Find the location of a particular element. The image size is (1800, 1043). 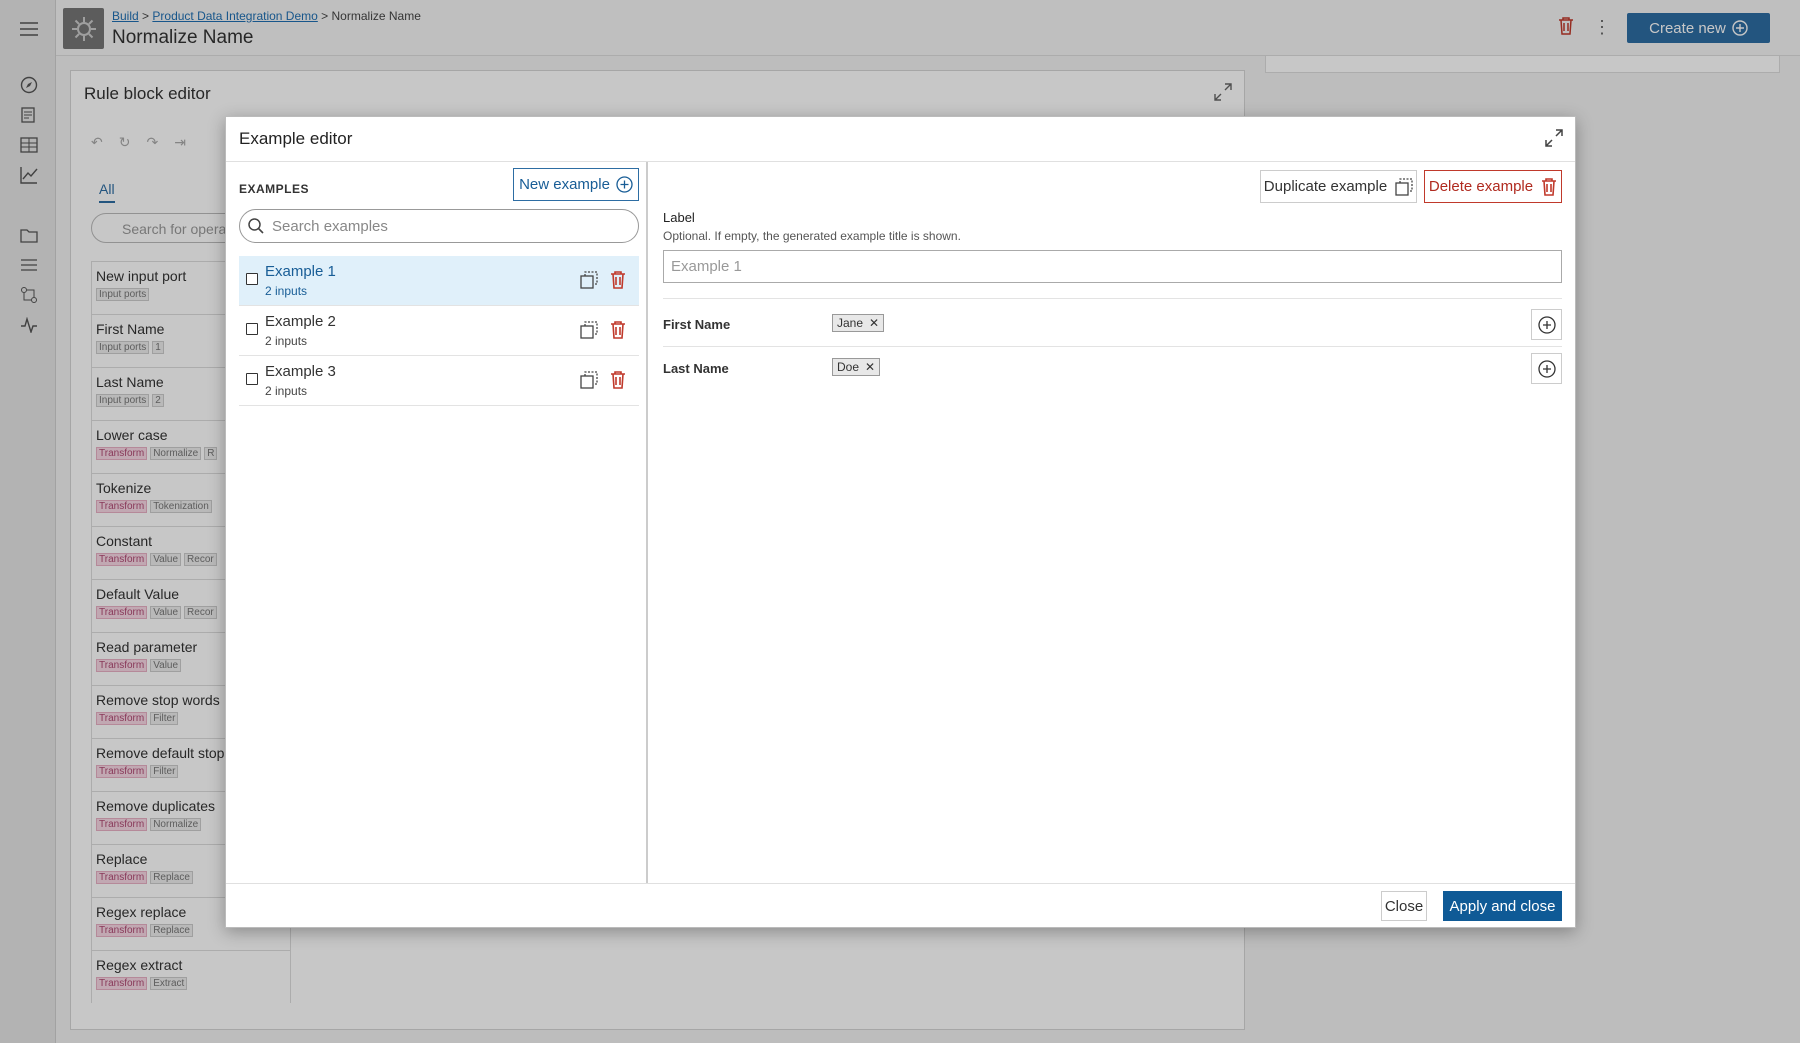

search-examples-field is located at coordinates (439, 226).